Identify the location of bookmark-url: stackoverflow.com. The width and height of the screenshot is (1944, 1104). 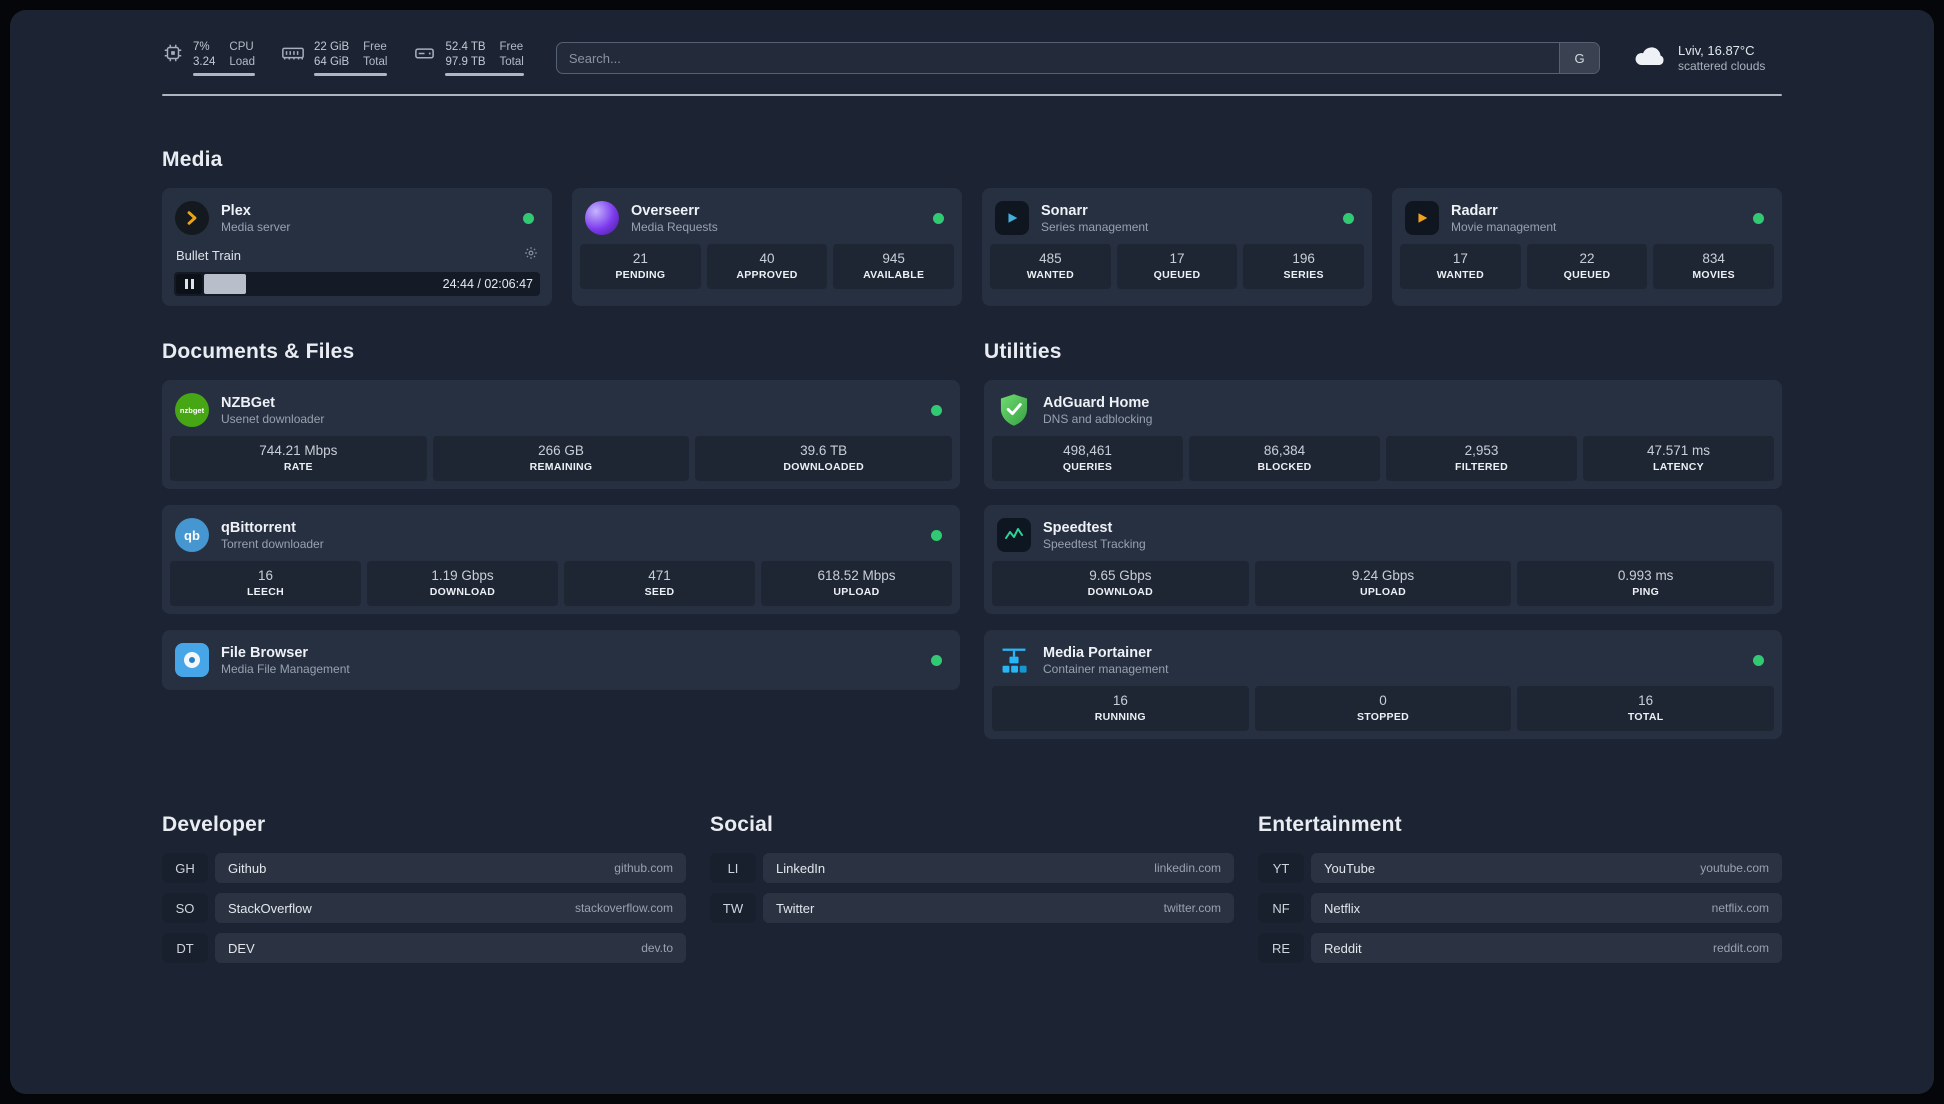
(623, 908).